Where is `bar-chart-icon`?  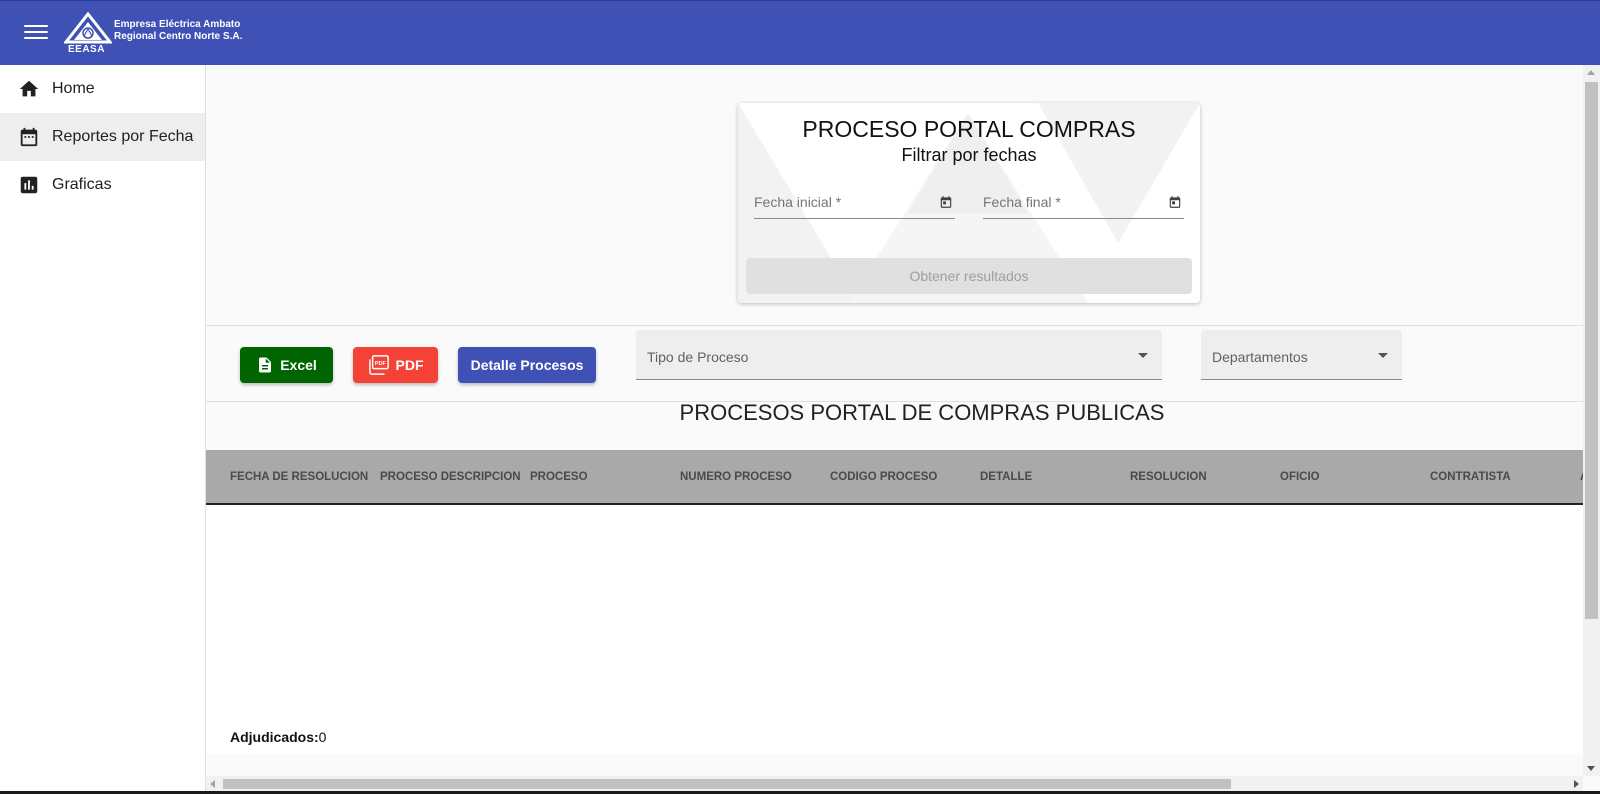 bar-chart-icon is located at coordinates (29, 185).